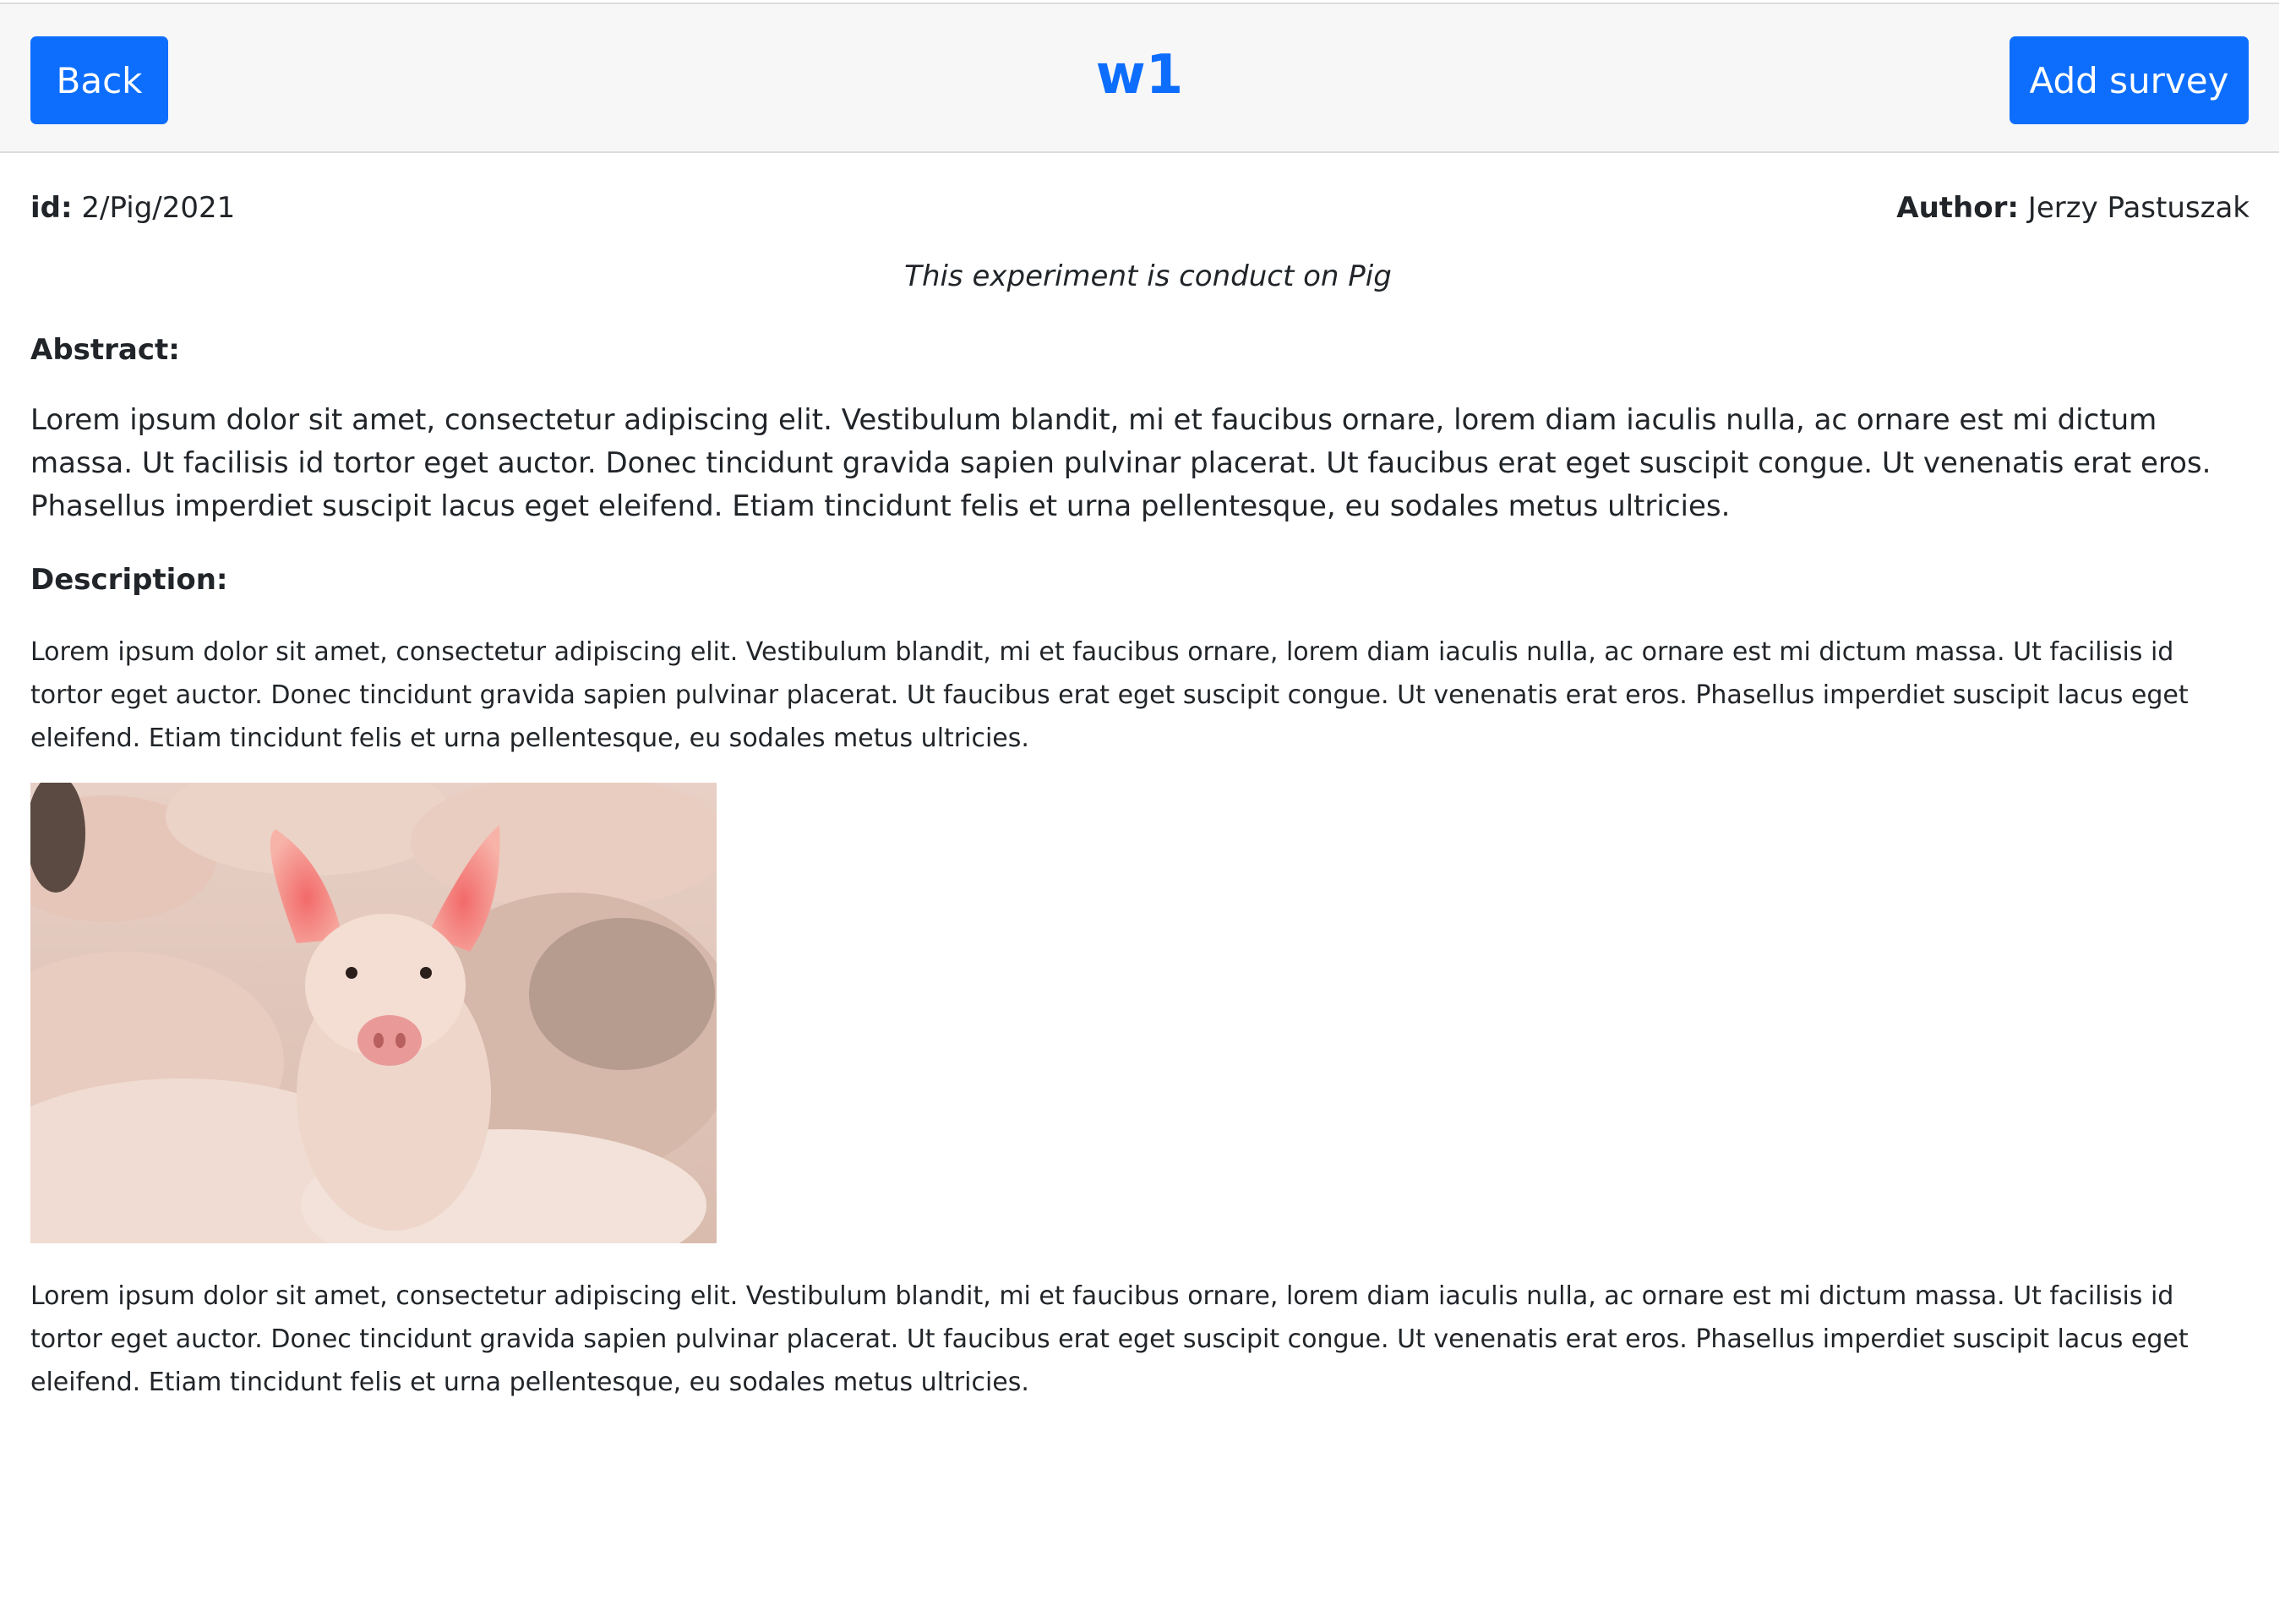  What do you see at coordinates (1958, 208) in the screenshot?
I see `author-label: Author:` at bounding box center [1958, 208].